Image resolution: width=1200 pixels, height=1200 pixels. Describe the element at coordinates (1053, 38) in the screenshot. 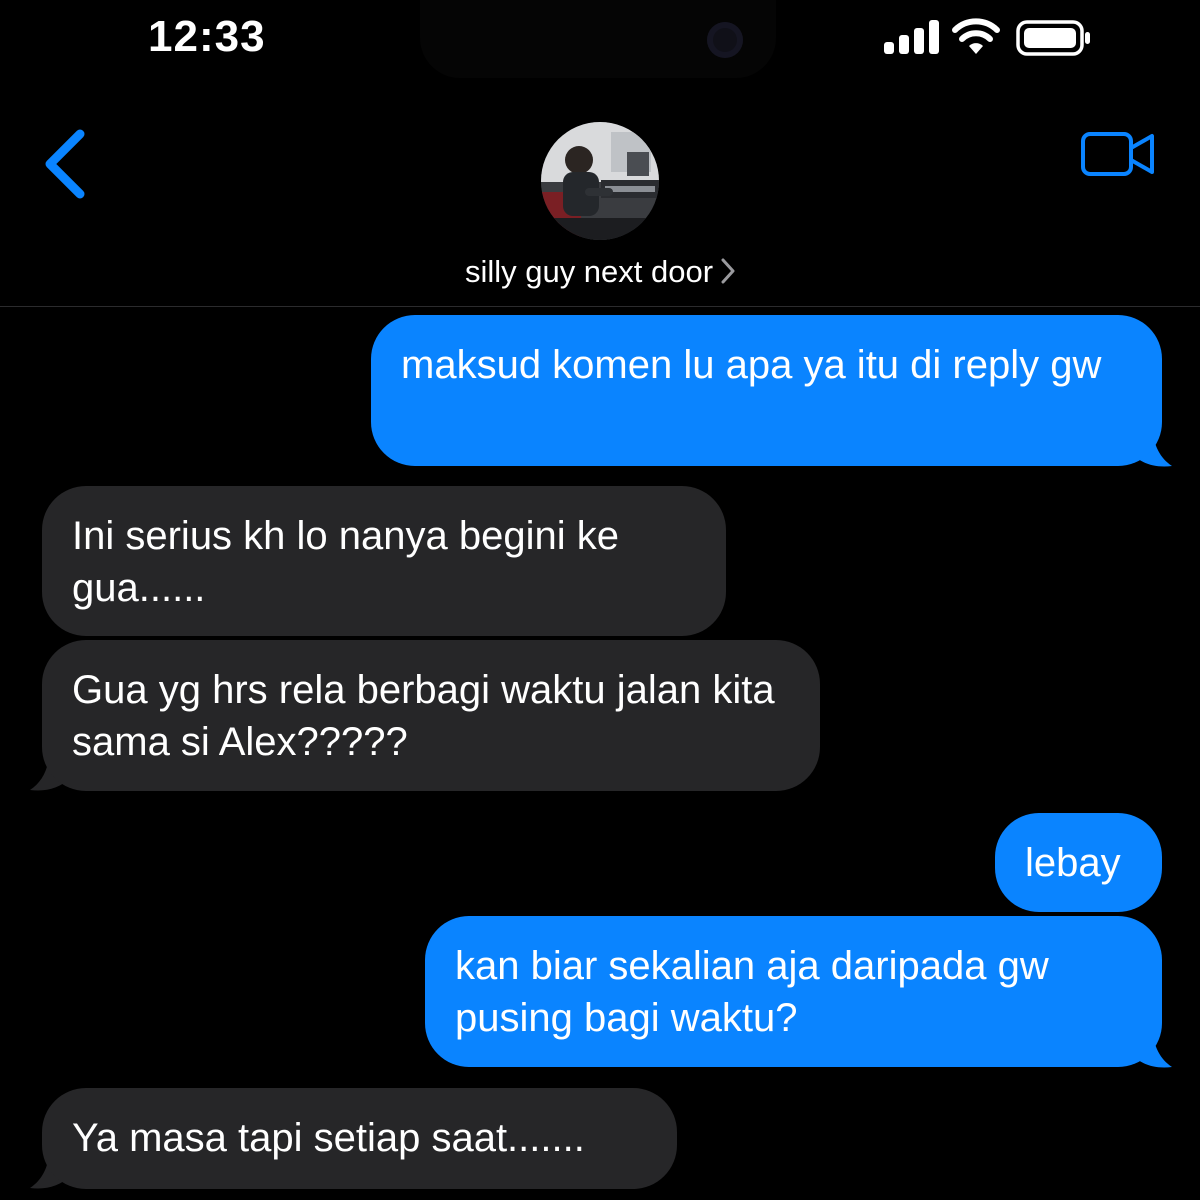

I see `battery-icon` at that location.